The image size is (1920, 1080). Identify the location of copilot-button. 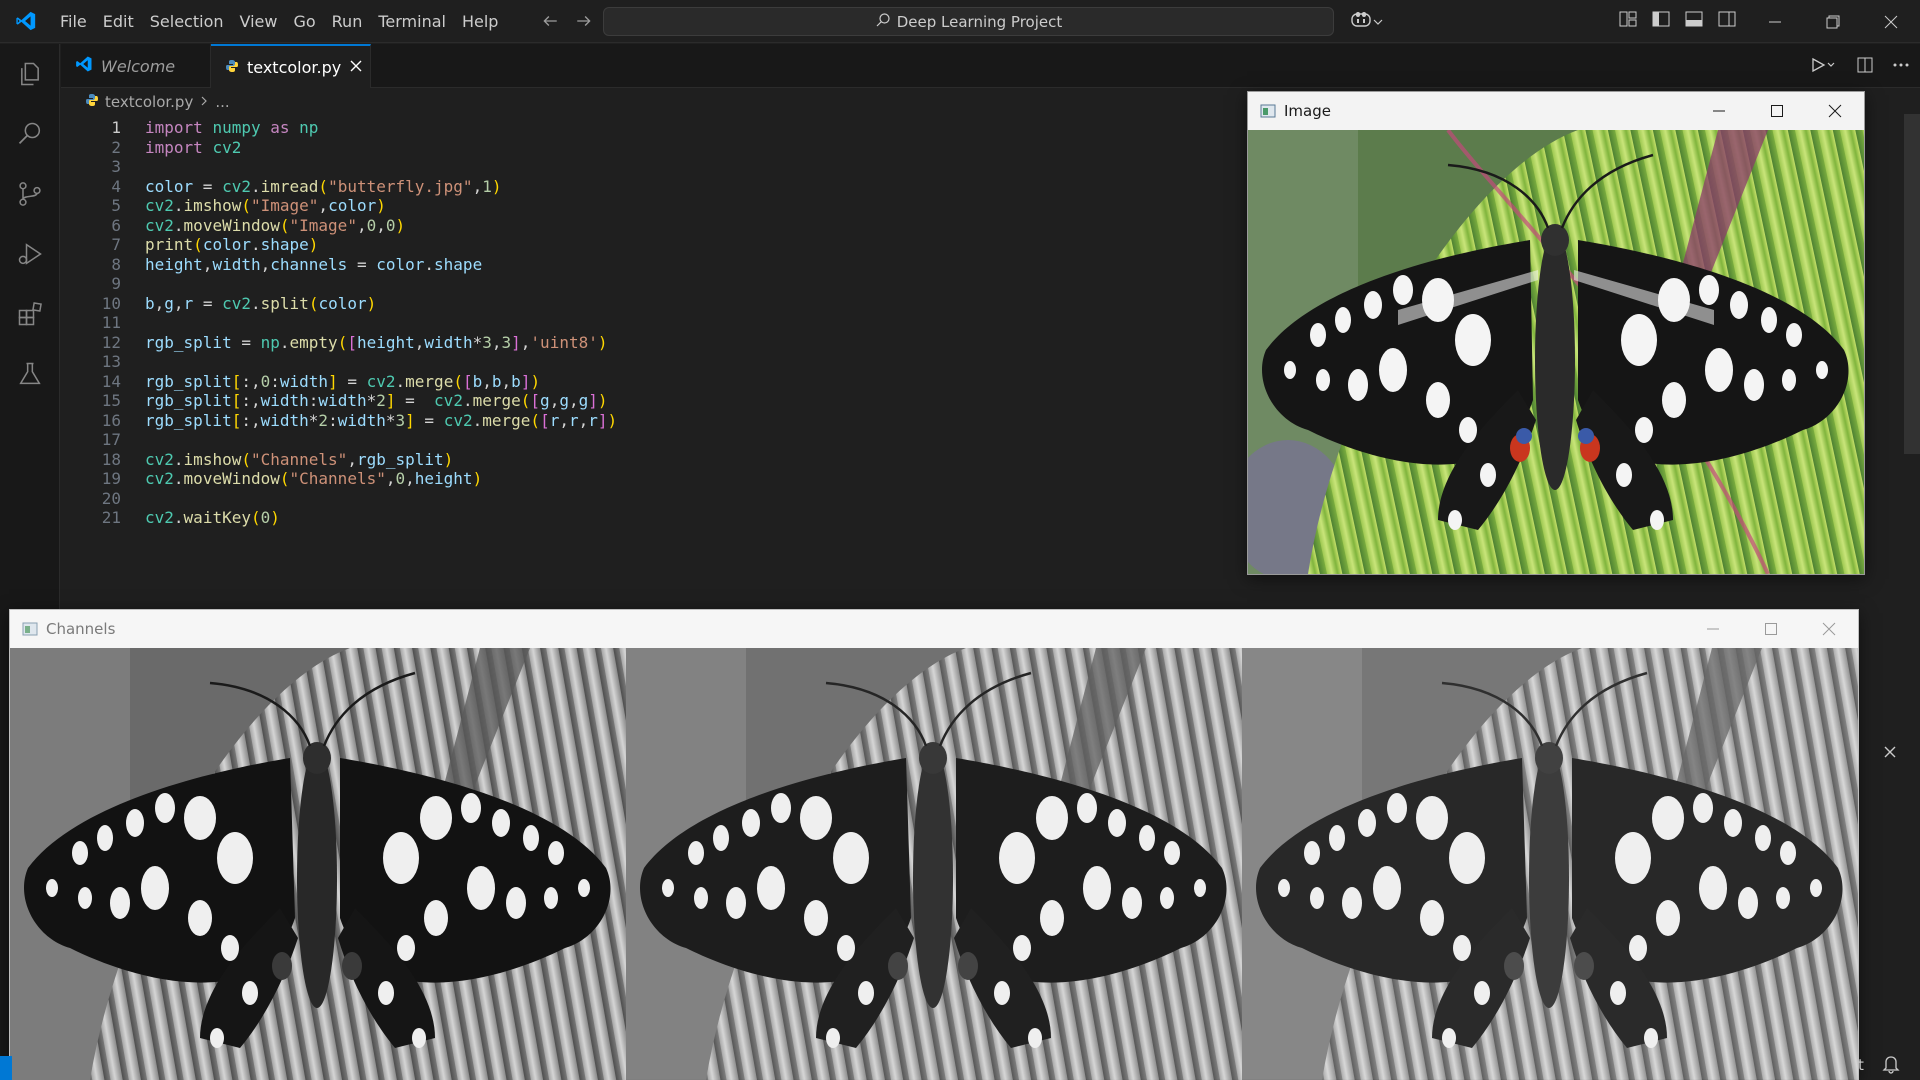
(1370, 21).